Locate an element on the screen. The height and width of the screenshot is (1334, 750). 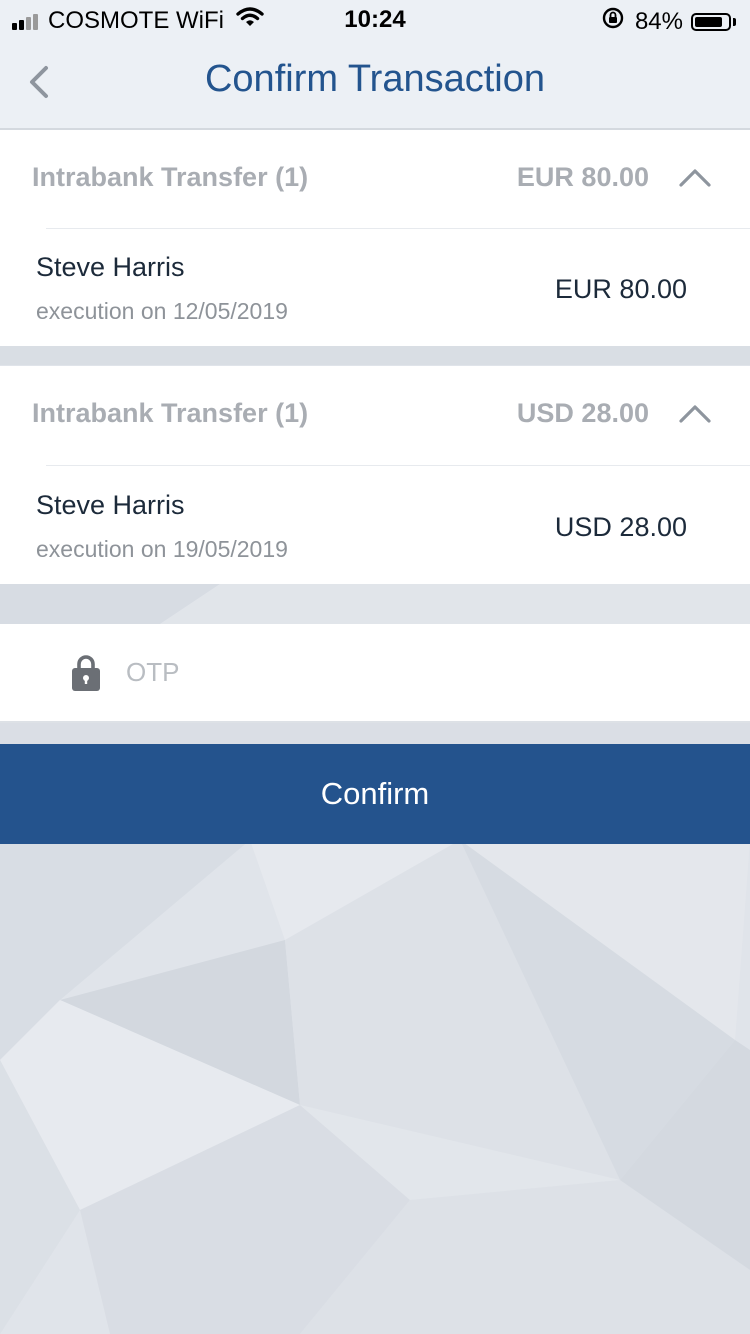
execution-date: execution on 19/05/2019 is located at coordinates (162, 549).